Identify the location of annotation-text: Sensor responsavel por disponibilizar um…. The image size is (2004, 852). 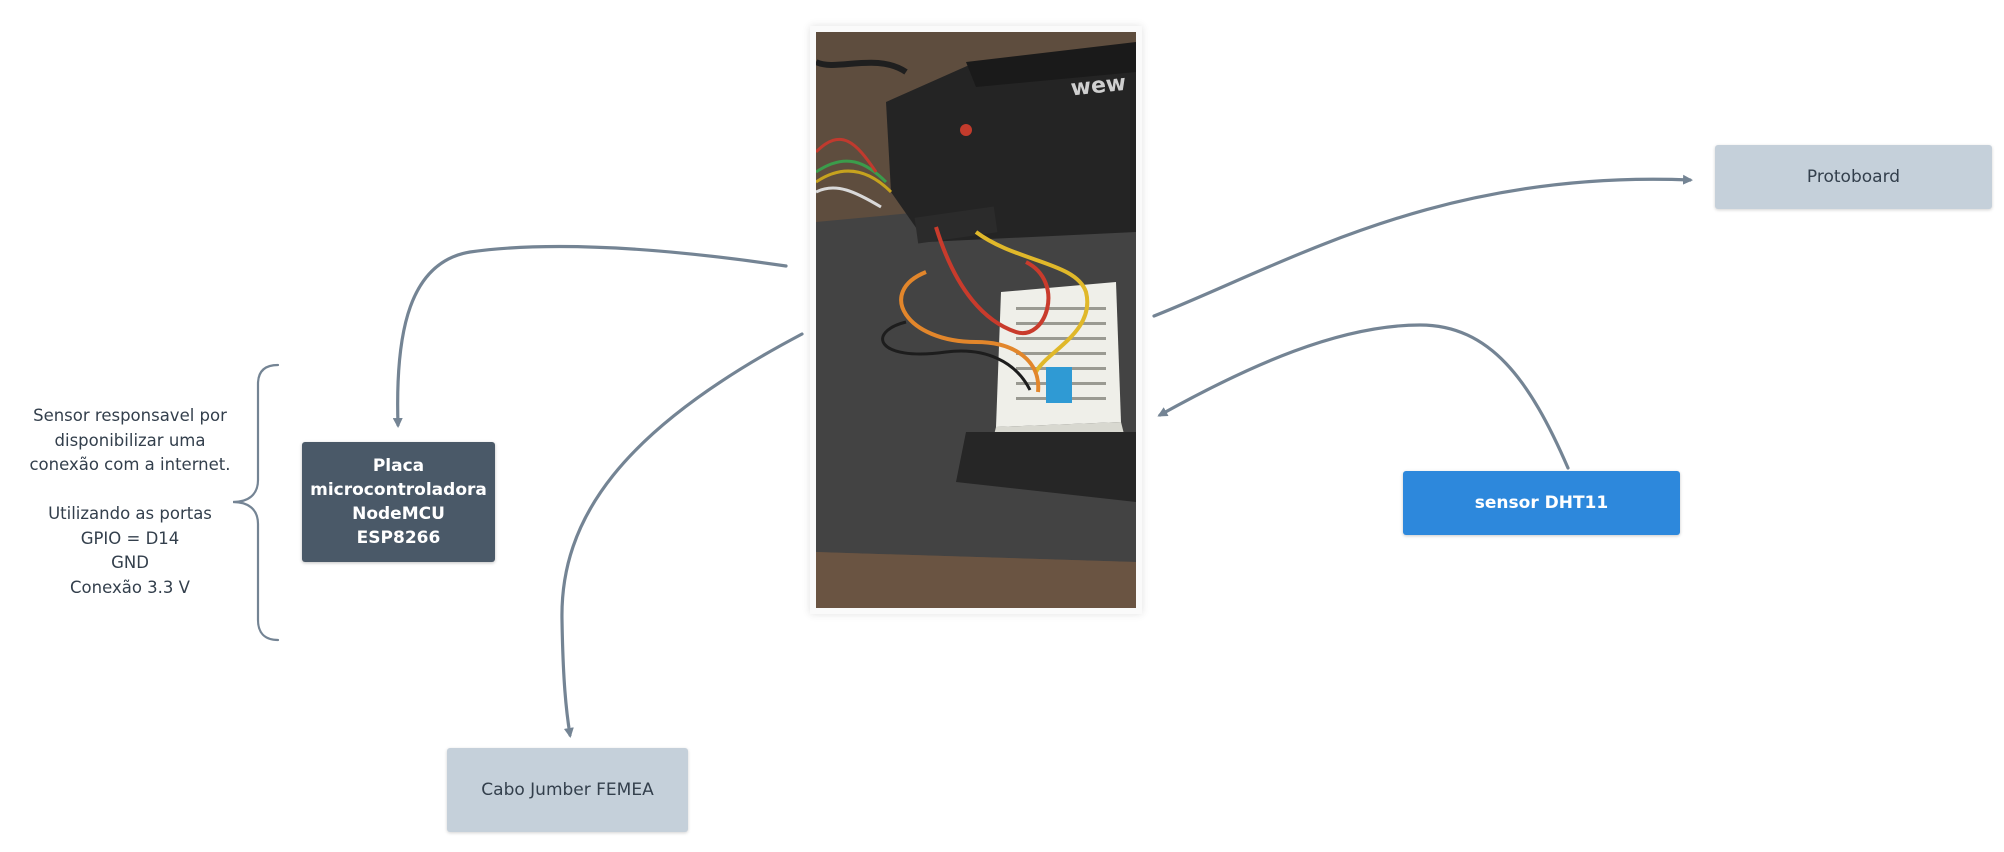
(130, 502).